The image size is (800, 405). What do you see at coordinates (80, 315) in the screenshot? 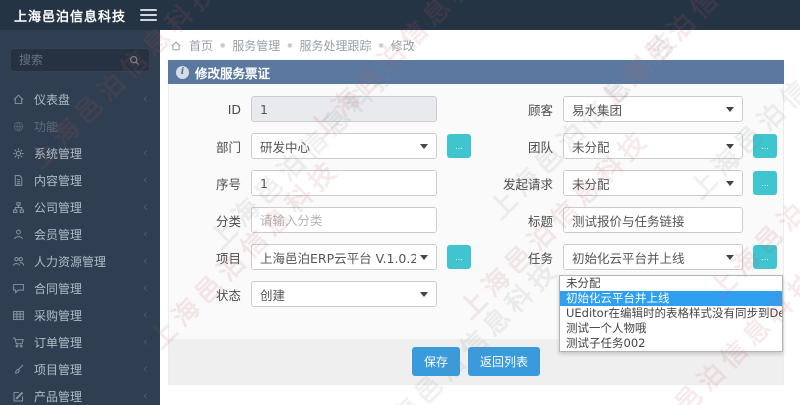
I see `sidebar-item-procurement: 采购管理 ‹` at bounding box center [80, 315].